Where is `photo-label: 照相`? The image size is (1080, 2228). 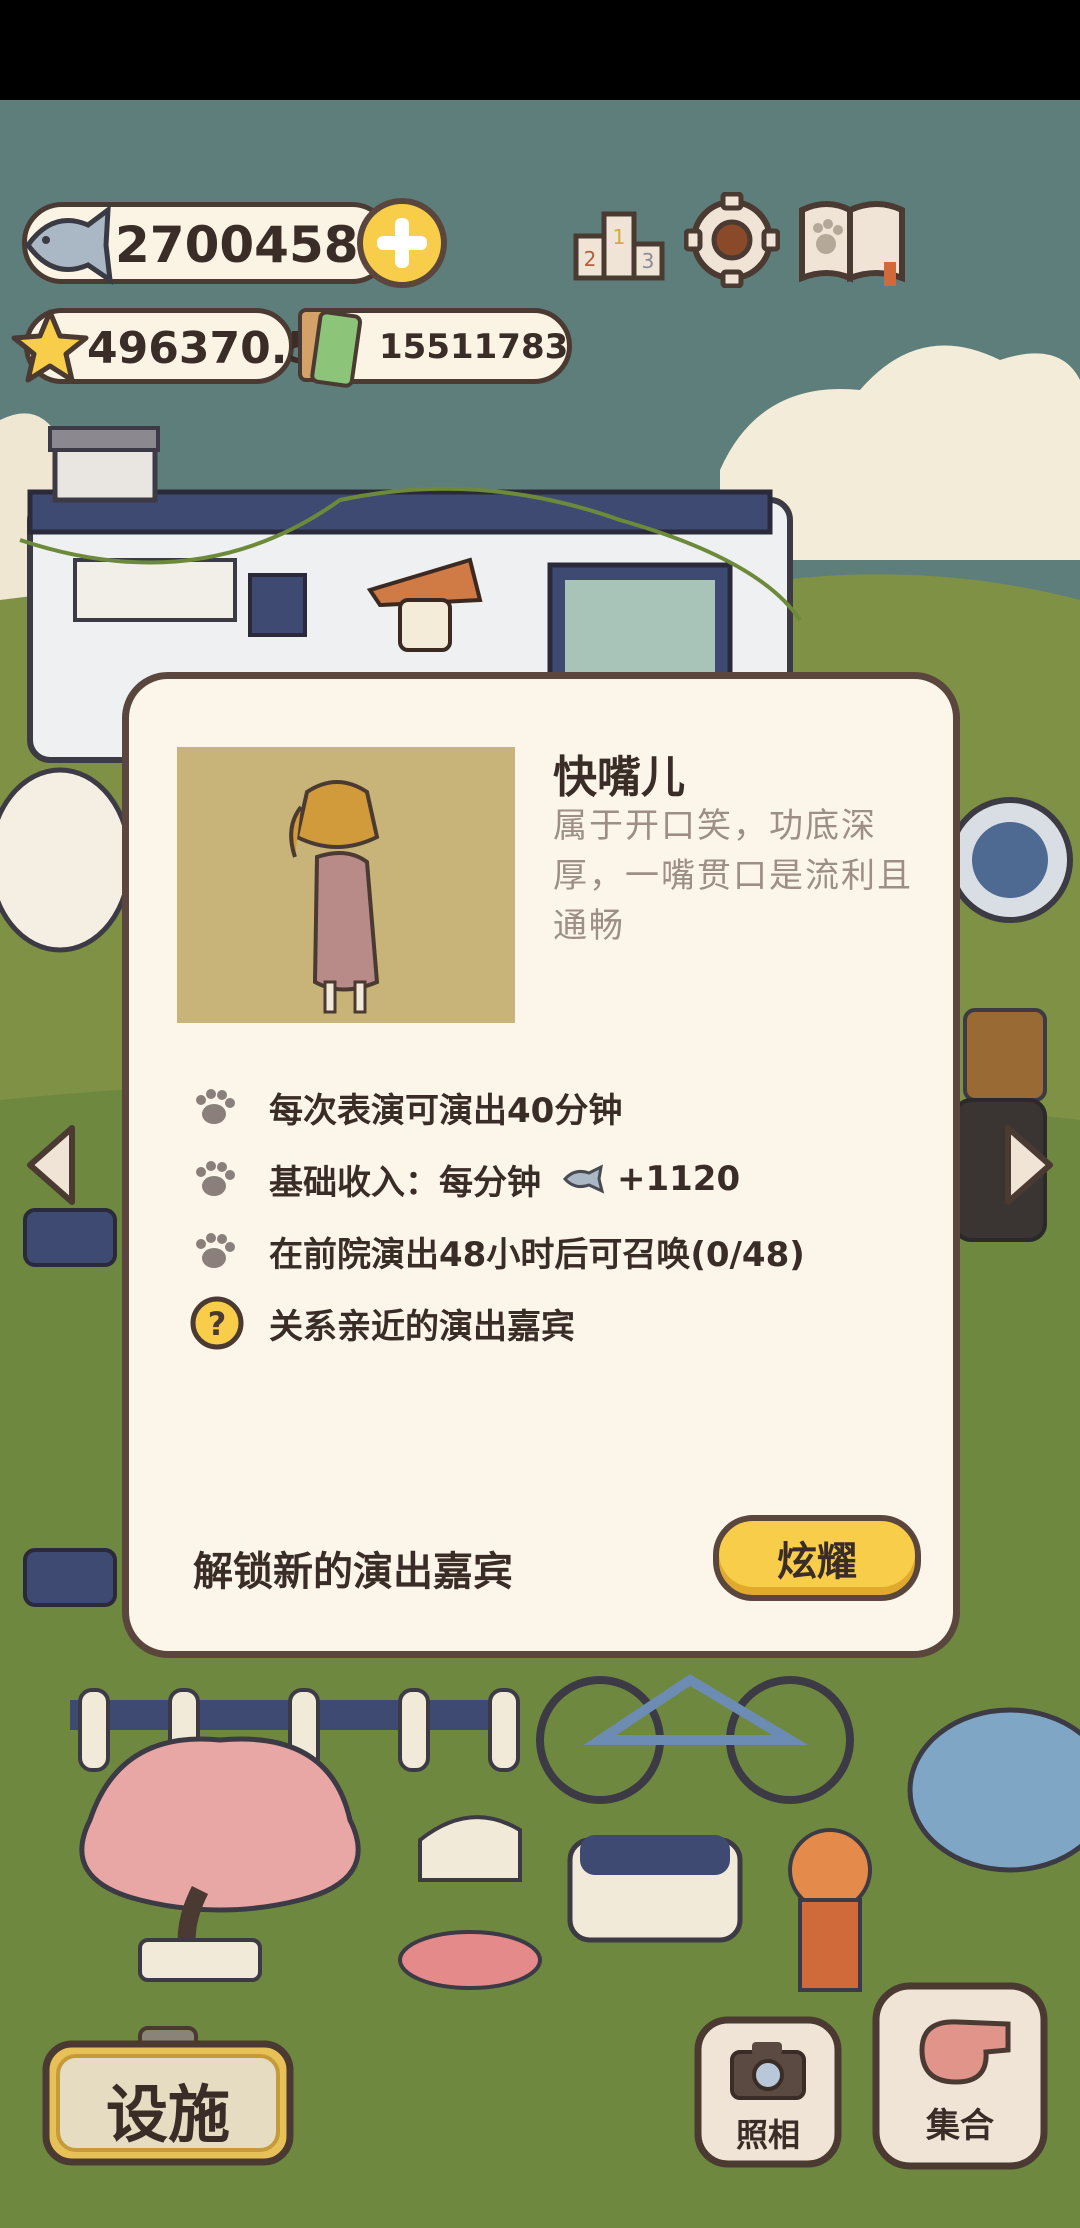 photo-label: 照相 is located at coordinates (767, 2135).